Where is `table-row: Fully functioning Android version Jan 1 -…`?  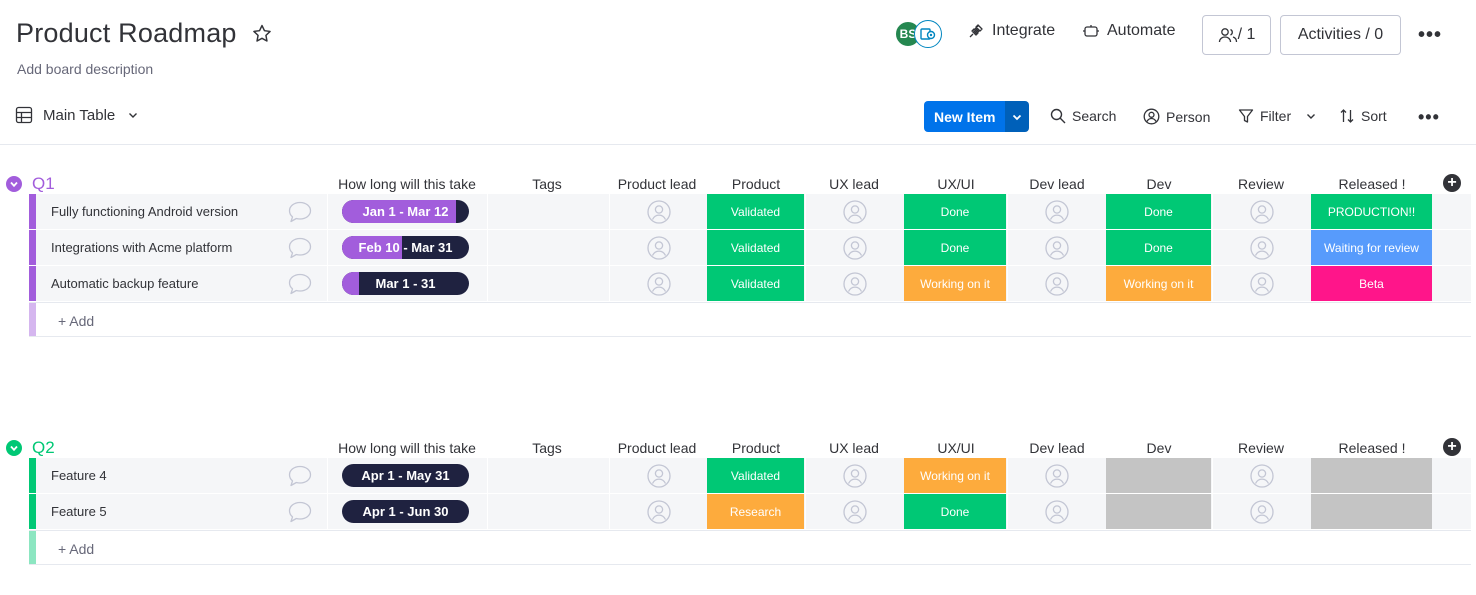 table-row: Fully functioning Android version Jan 1 -… is located at coordinates (750, 212).